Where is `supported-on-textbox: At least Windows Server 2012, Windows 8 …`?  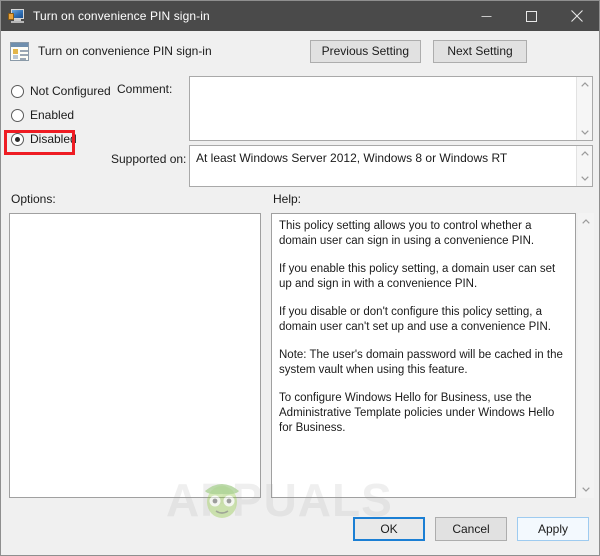
supported-on-textbox: At least Windows Server 2012, Windows 8 … is located at coordinates (391, 166).